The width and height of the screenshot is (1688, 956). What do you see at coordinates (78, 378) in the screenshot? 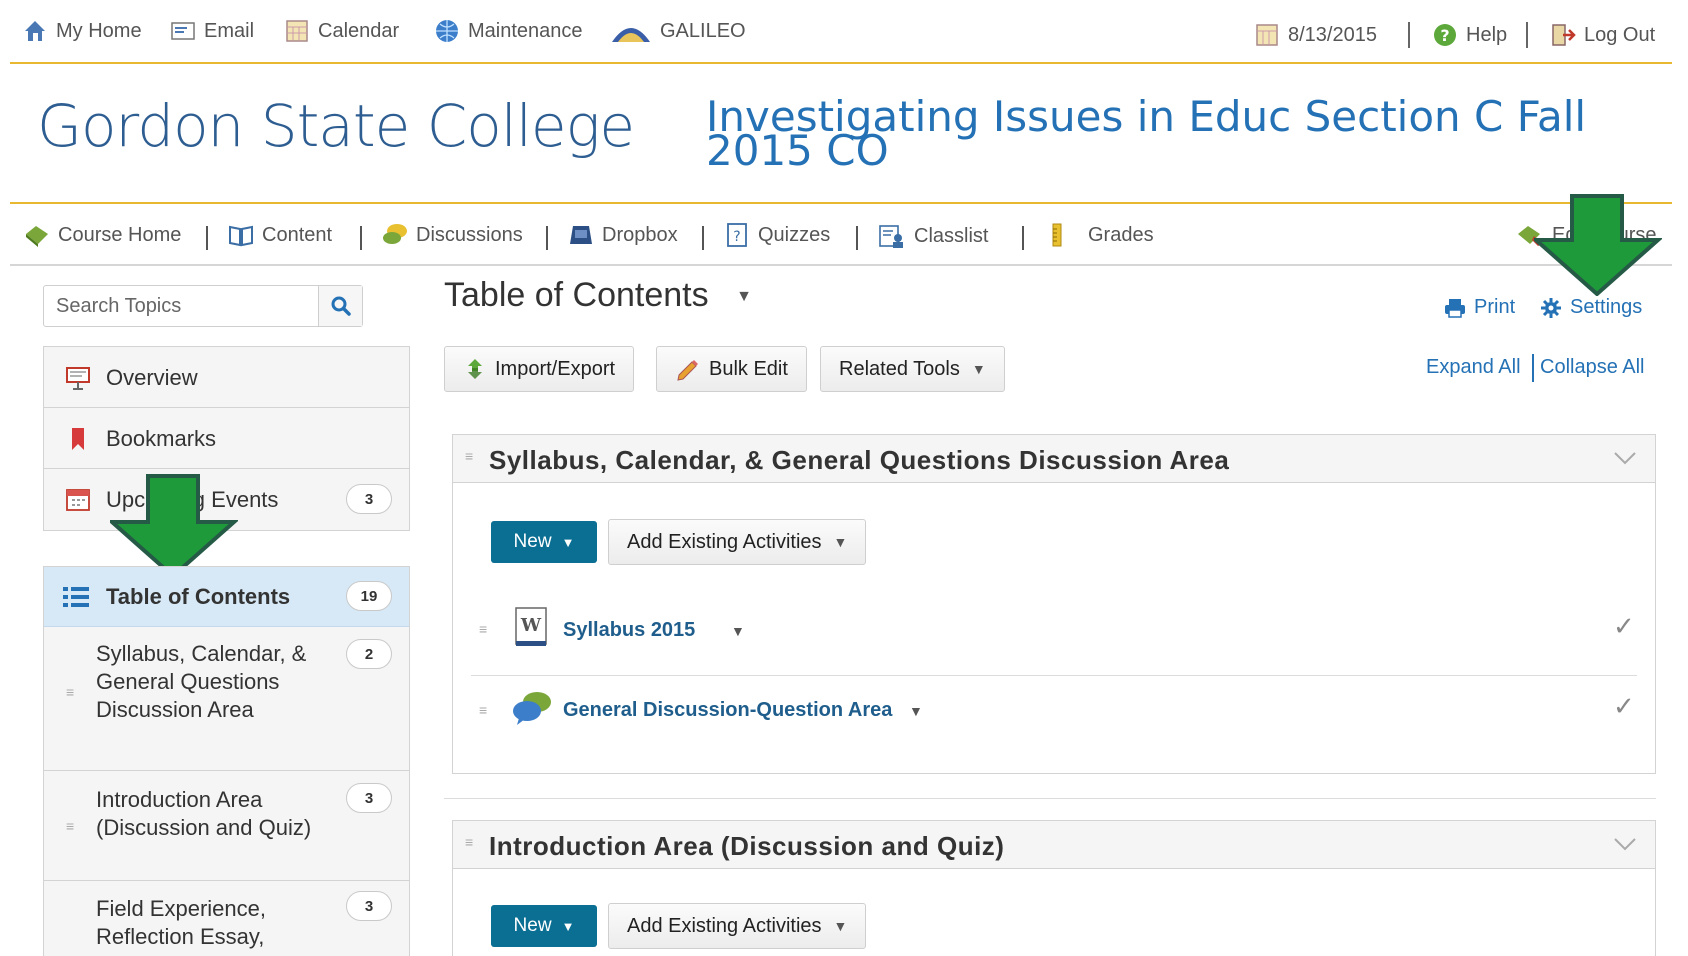
I see `overview-icon` at bounding box center [78, 378].